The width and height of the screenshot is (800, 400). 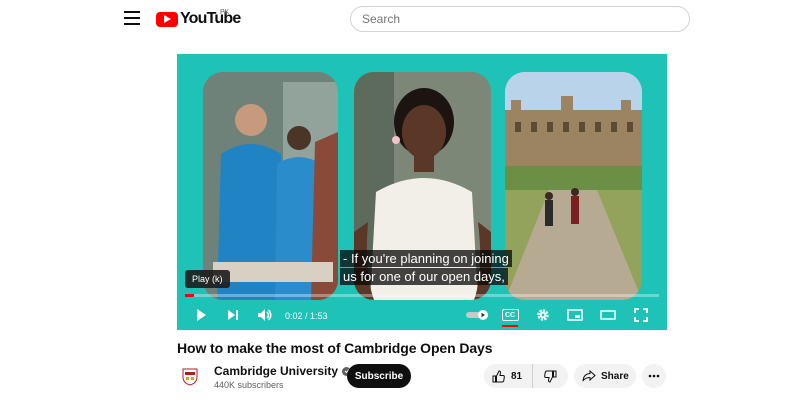 I want to click on miniplayer-button, so click(x=575, y=315).